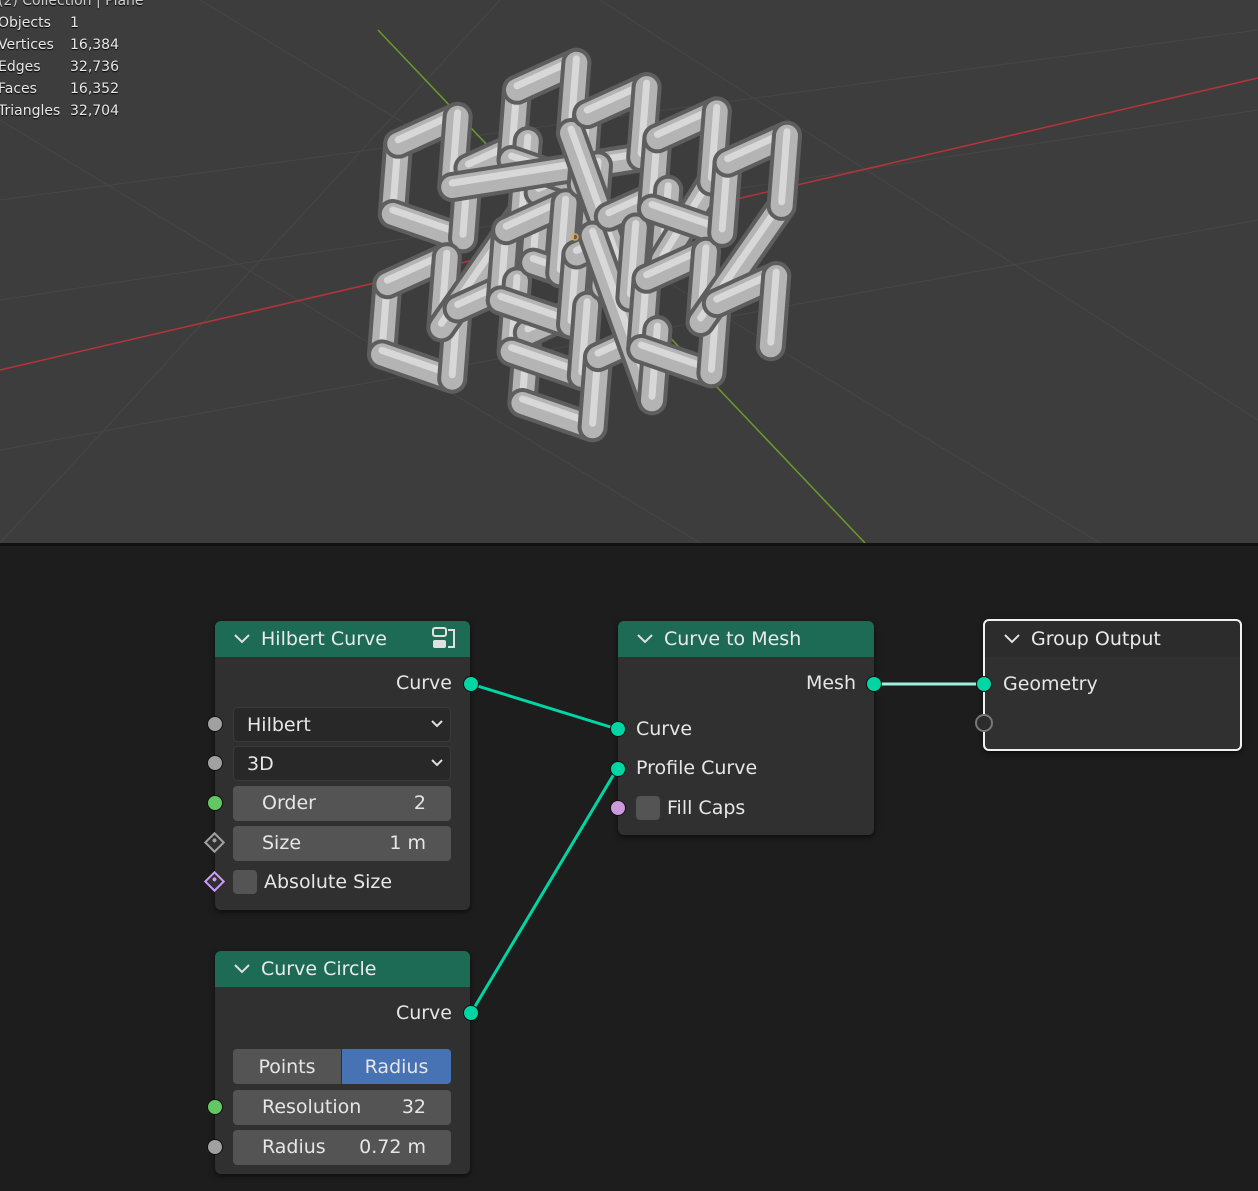 This screenshot has width=1258, height=1191. What do you see at coordinates (20, 67) in the screenshot?
I see `stats-label: Edges` at bounding box center [20, 67].